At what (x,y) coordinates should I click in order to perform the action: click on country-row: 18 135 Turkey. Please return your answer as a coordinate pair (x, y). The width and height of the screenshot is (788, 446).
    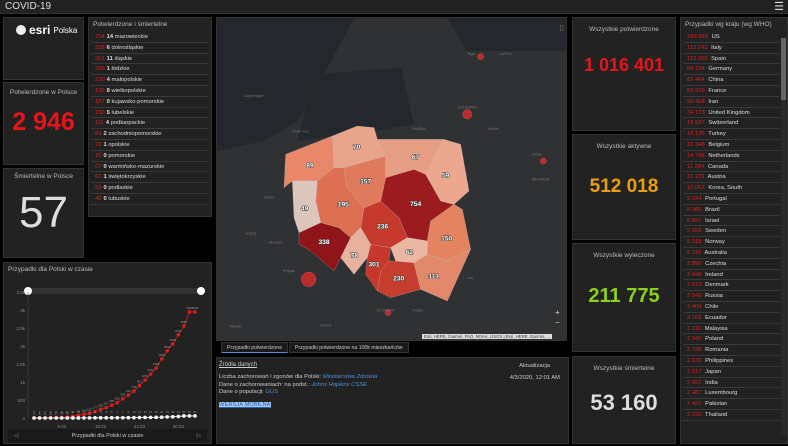
    Looking at the image, I should click on (731, 134).